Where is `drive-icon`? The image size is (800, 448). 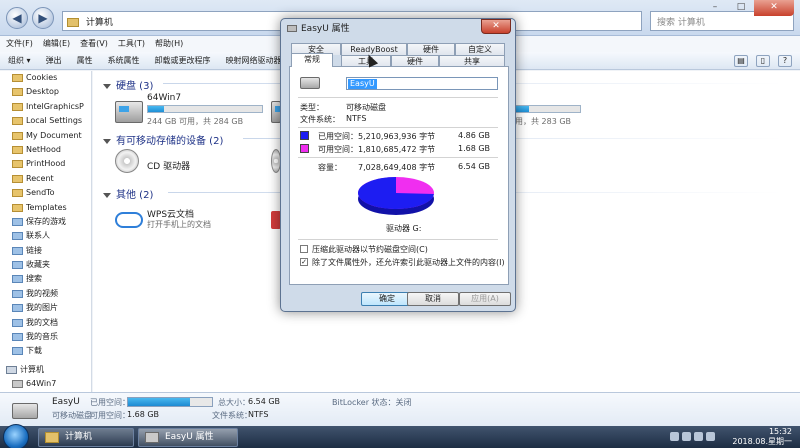 drive-icon is located at coordinates (17, 384).